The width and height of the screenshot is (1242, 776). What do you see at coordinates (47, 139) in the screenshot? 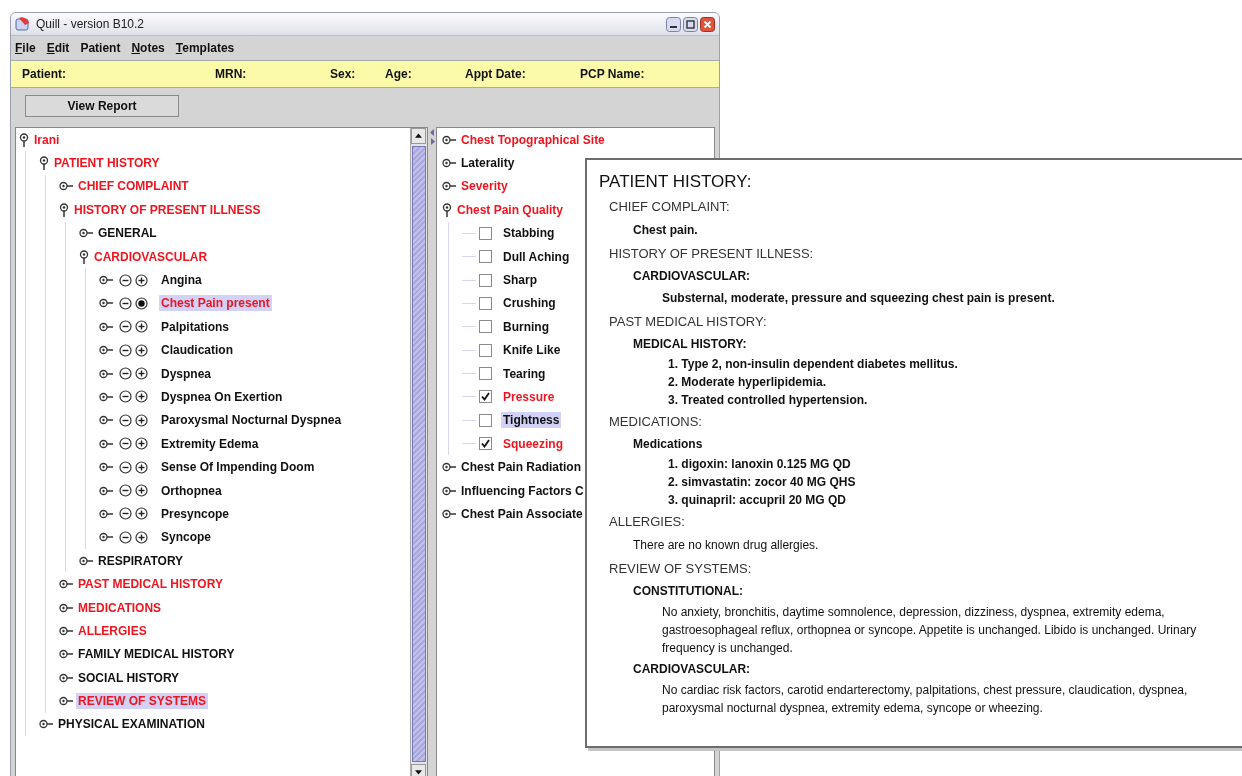
I see `tree-node: Irani` at bounding box center [47, 139].